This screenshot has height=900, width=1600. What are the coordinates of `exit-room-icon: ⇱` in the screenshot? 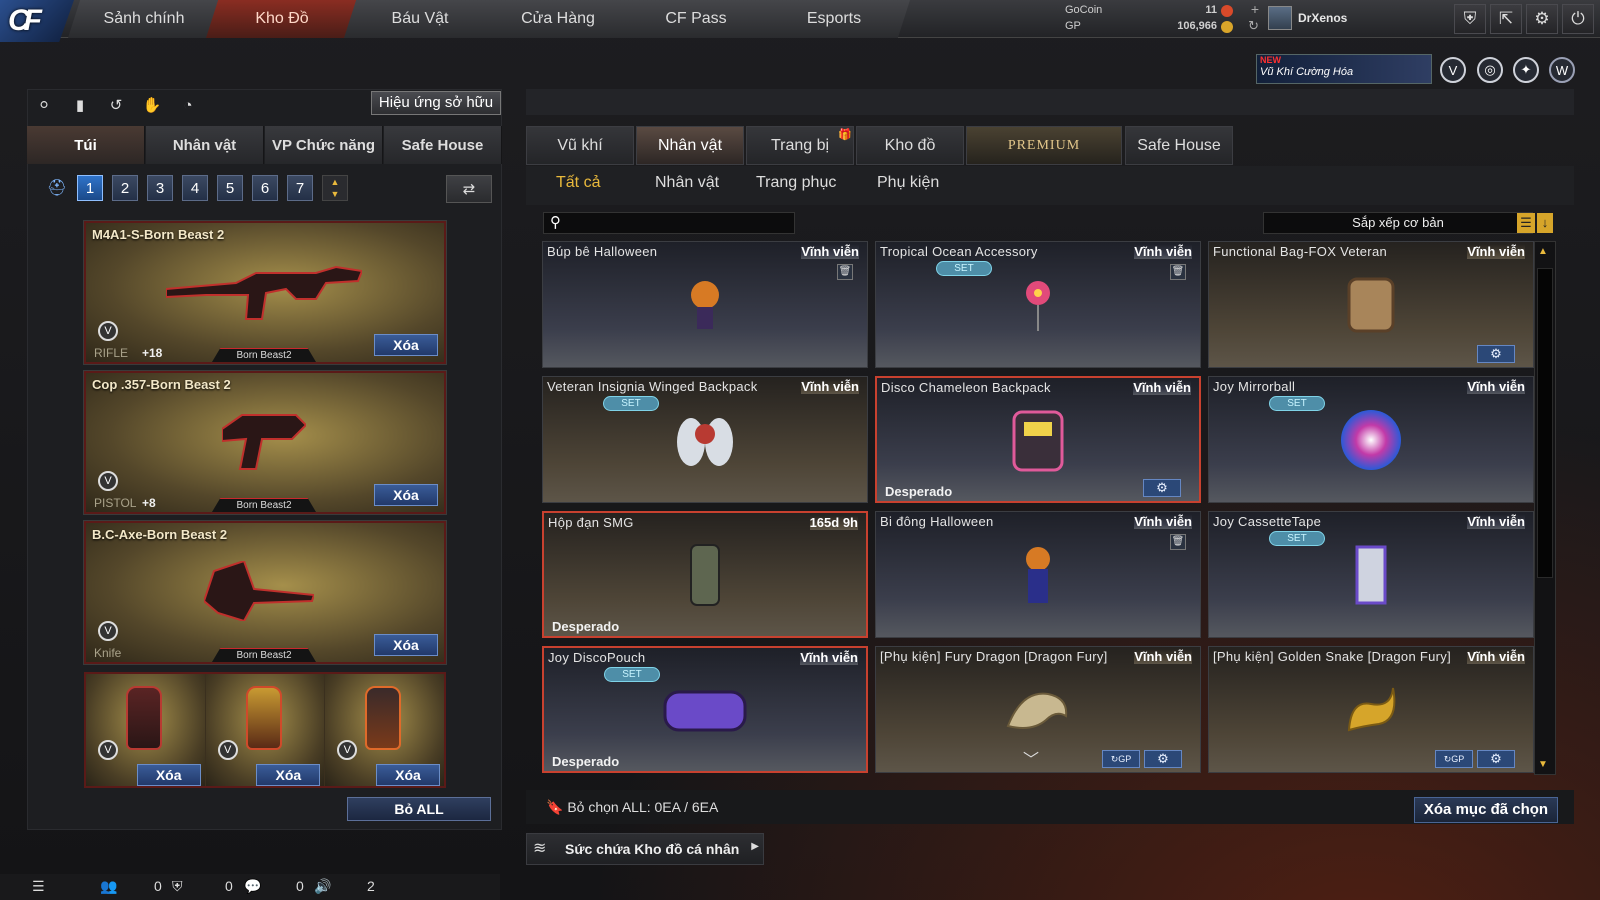 It's located at (1506, 19).